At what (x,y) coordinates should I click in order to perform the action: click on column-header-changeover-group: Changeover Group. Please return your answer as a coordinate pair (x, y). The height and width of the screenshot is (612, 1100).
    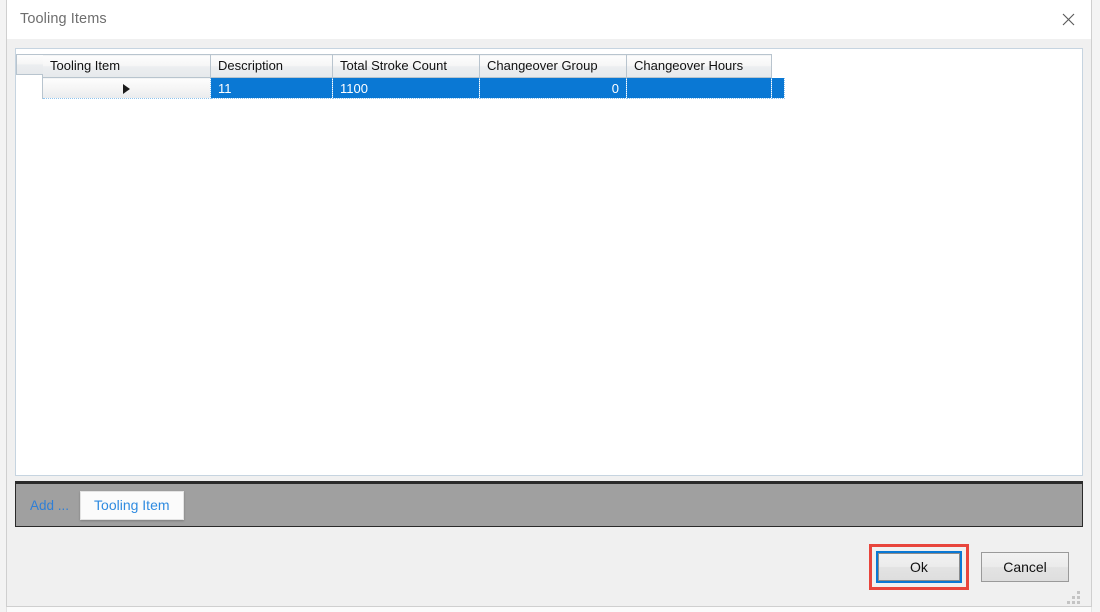
    Looking at the image, I should click on (553, 66).